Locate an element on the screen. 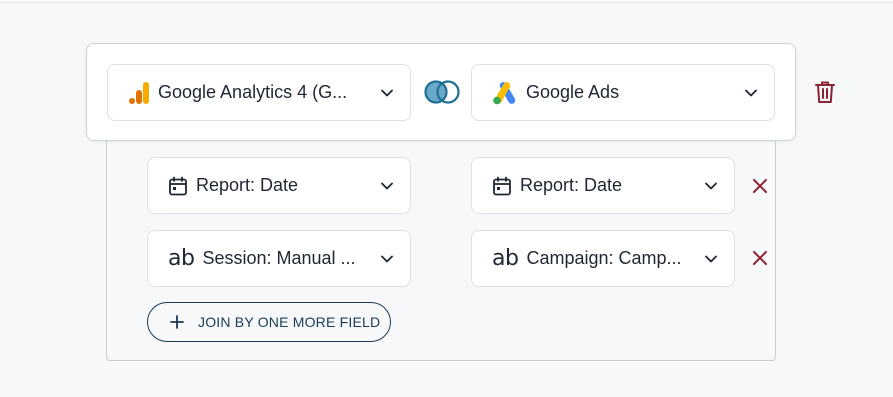 Image resolution: width=893 pixels, height=397 pixels. trash-icon is located at coordinates (825, 92).